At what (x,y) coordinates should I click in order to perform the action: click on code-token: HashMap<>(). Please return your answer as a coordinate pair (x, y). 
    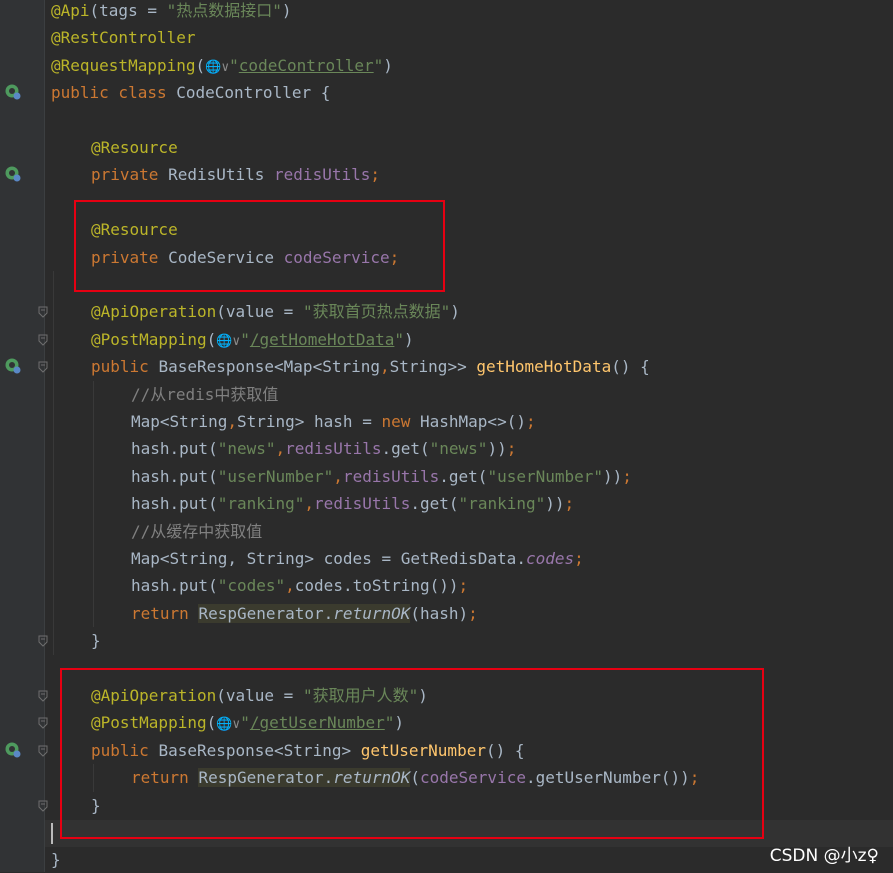
    Looking at the image, I should click on (473, 421).